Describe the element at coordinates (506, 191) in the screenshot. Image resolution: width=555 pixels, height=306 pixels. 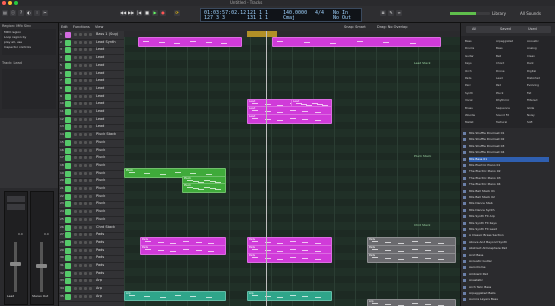
I see `library-patch-item: 80s Bell Stack 01` at that location.